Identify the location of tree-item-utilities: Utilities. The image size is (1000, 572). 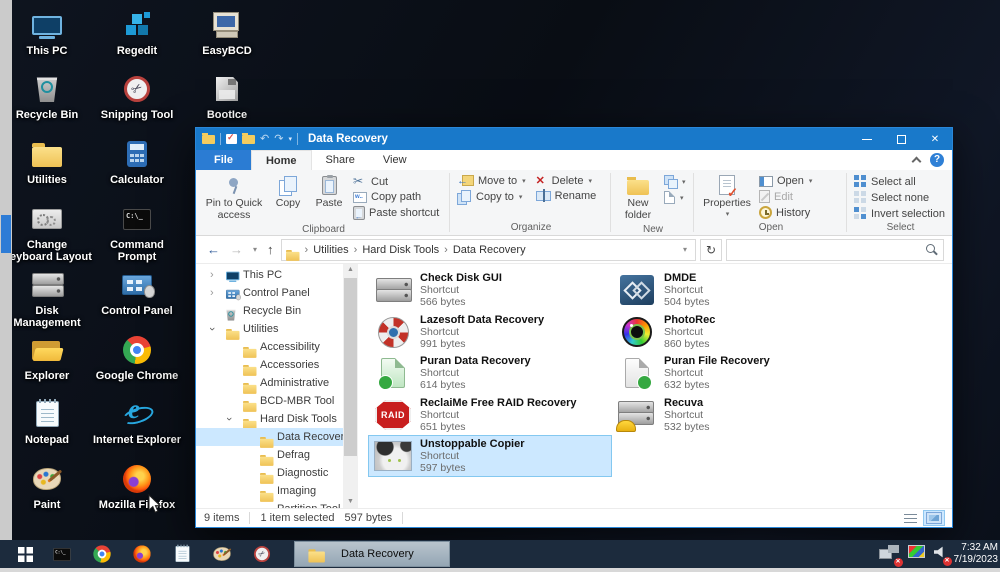
(269, 330).